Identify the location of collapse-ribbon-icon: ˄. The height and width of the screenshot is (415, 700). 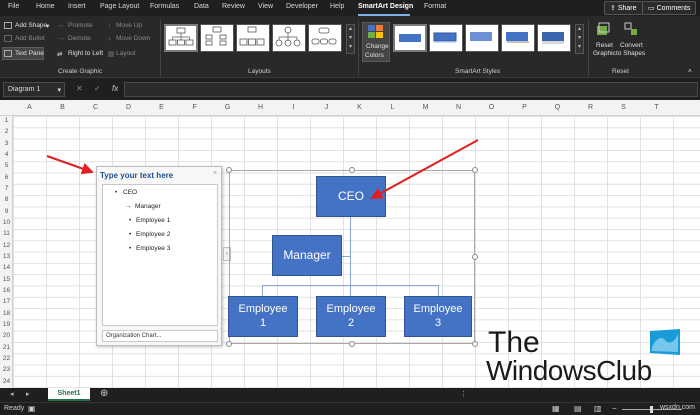
(690, 71).